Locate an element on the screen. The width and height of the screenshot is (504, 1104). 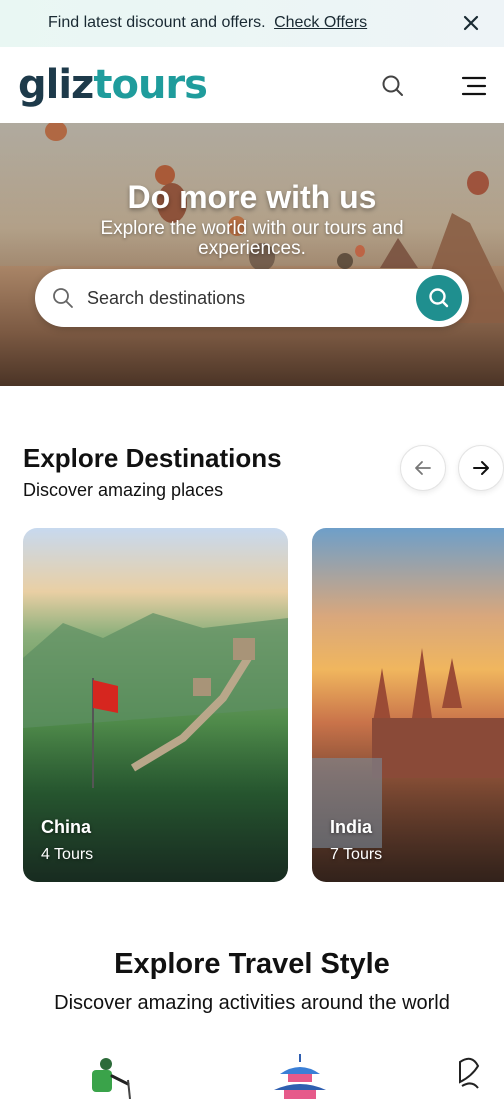
carousel-prev-button is located at coordinates (423, 468).